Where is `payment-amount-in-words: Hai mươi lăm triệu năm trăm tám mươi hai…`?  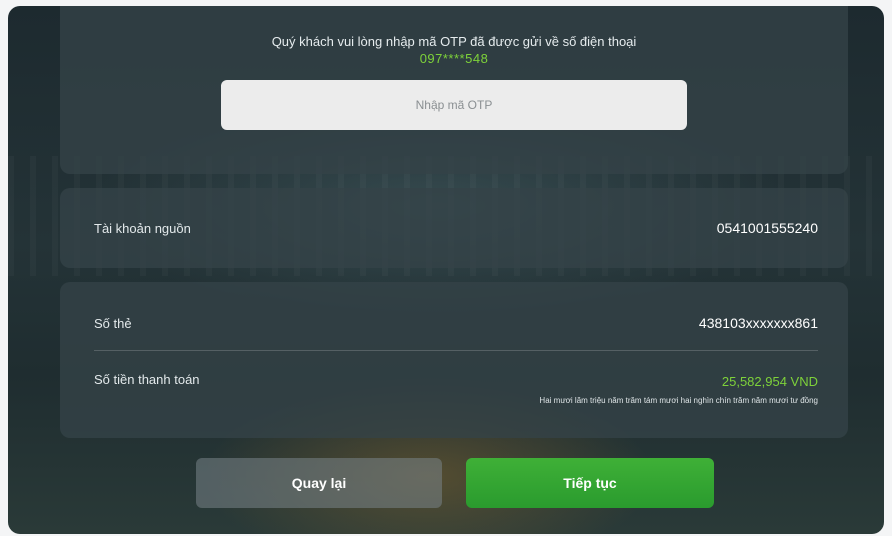 payment-amount-in-words: Hai mươi lăm triệu năm trăm tám mươi hai… is located at coordinates (678, 400).